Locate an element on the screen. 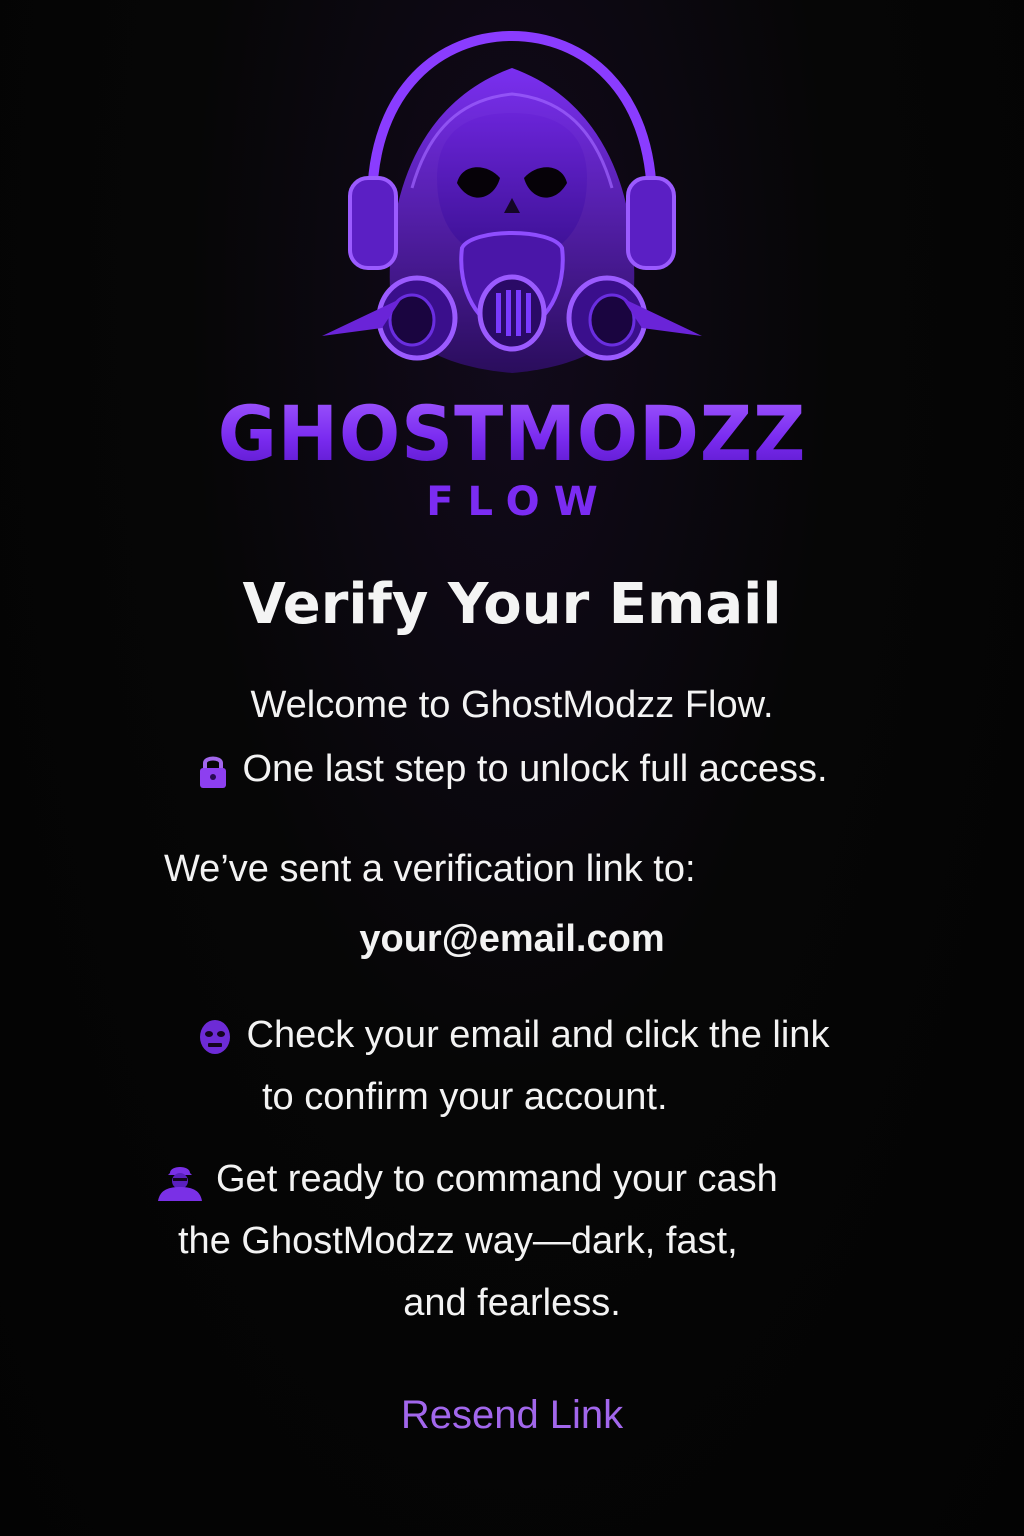  lock-icon is located at coordinates (213, 772).